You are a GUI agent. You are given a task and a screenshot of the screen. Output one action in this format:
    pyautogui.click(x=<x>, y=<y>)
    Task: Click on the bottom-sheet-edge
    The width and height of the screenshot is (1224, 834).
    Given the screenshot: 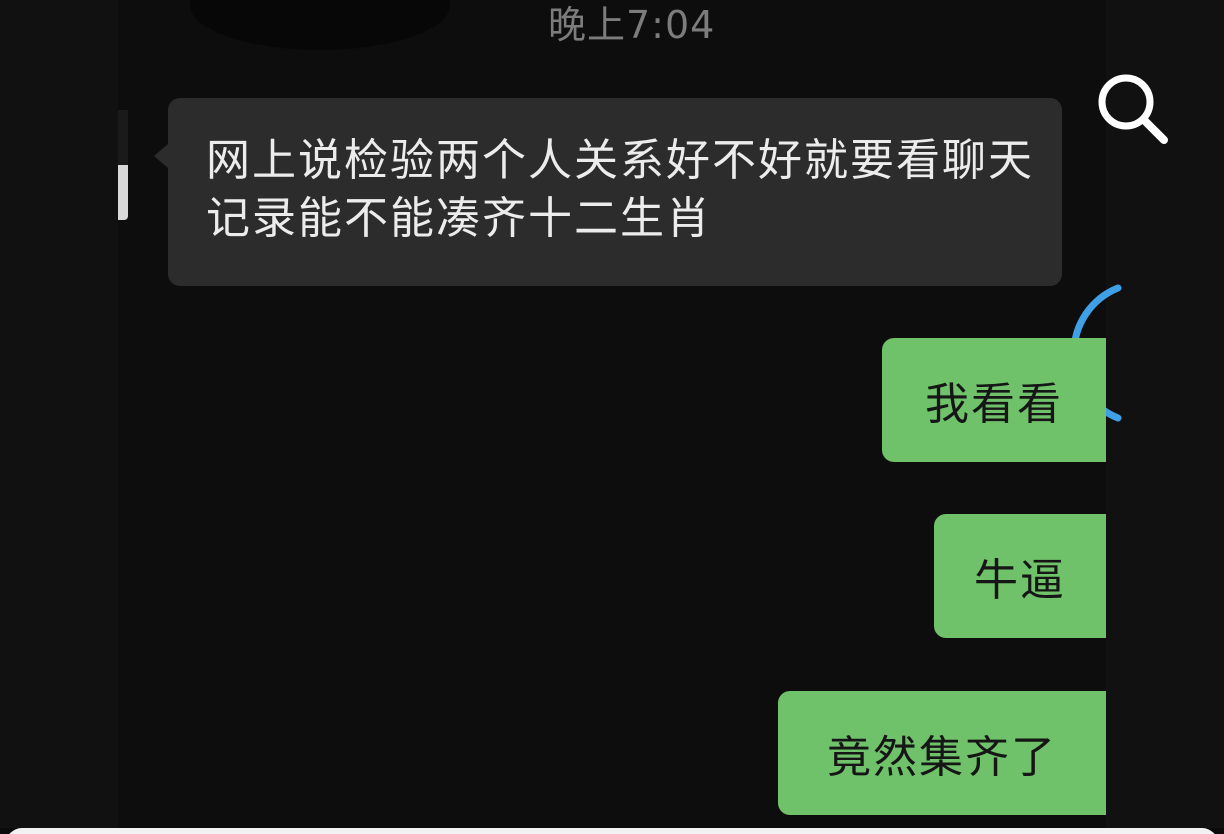 What is the action you would take?
    pyautogui.click(x=612, y=831)
    